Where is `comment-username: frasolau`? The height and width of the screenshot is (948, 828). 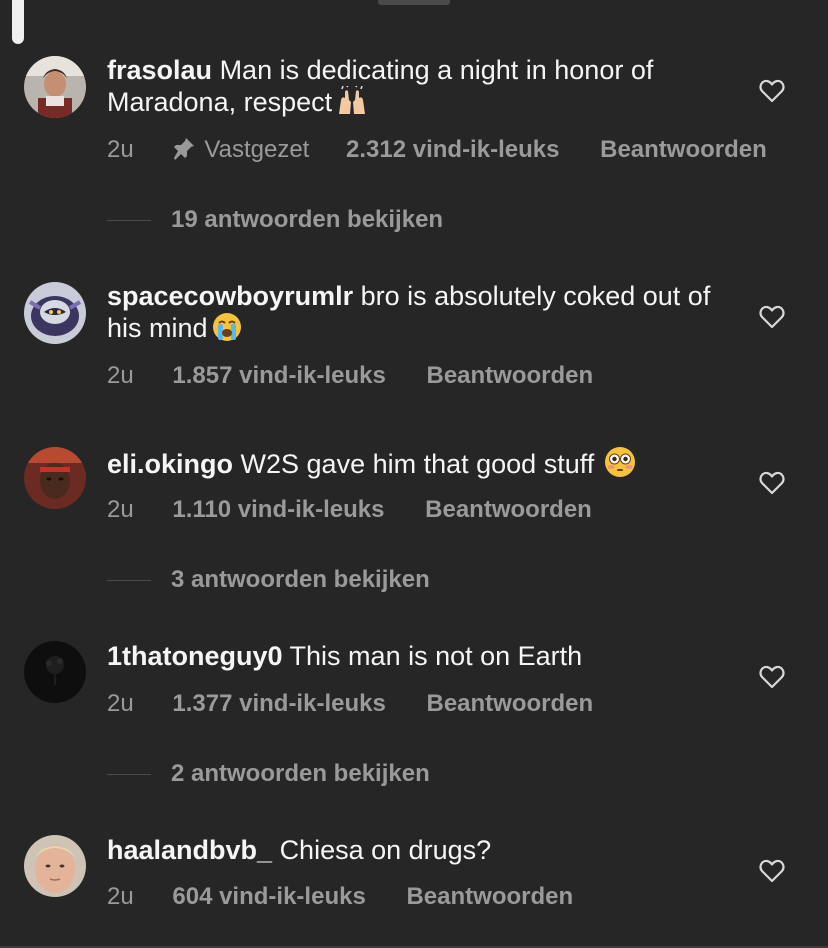
comment-username: frasolau is located at coordinates (159, 70).